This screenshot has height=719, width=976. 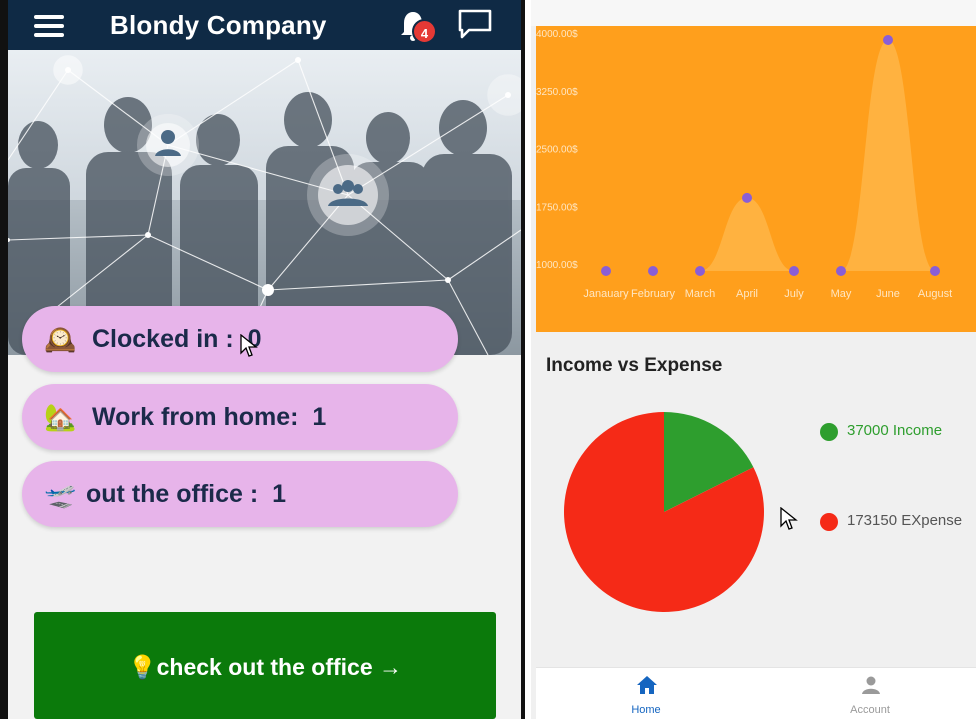 I want to click on check-out-button-label: 💡check out the office →, so click(x=265, y=667).